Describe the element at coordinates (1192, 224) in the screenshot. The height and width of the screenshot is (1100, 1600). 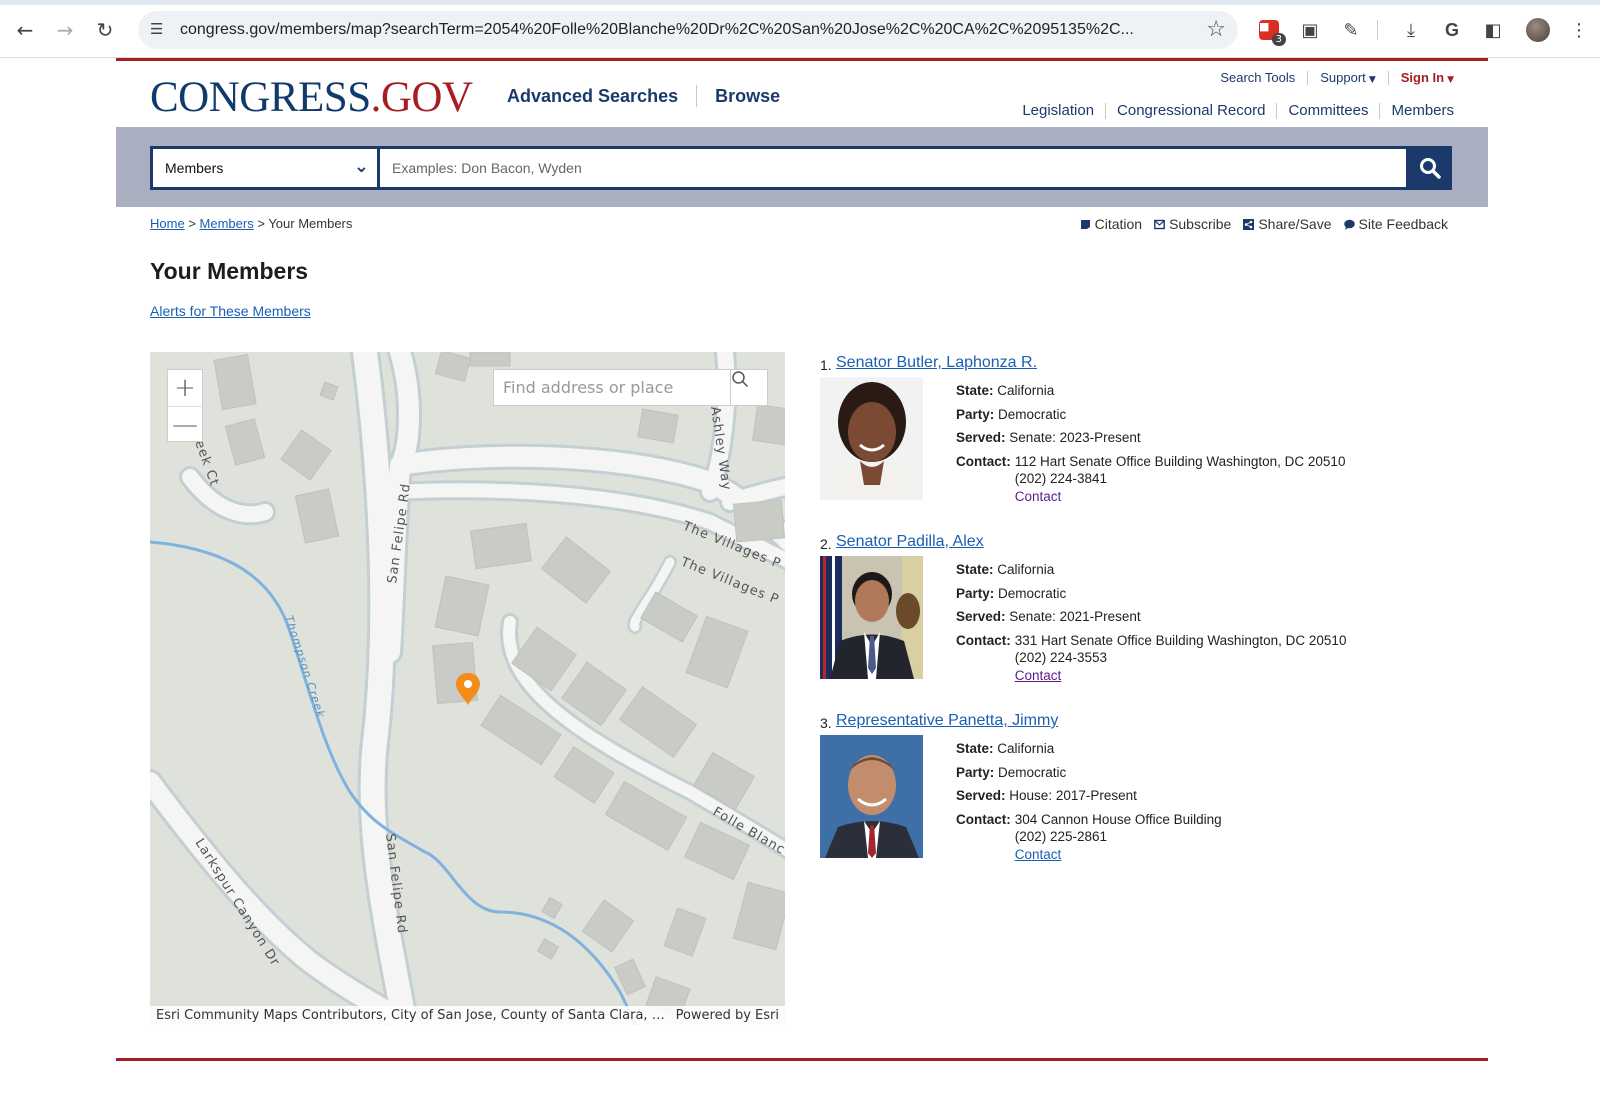
I see `subscribe-button: Subscribe` at that location.